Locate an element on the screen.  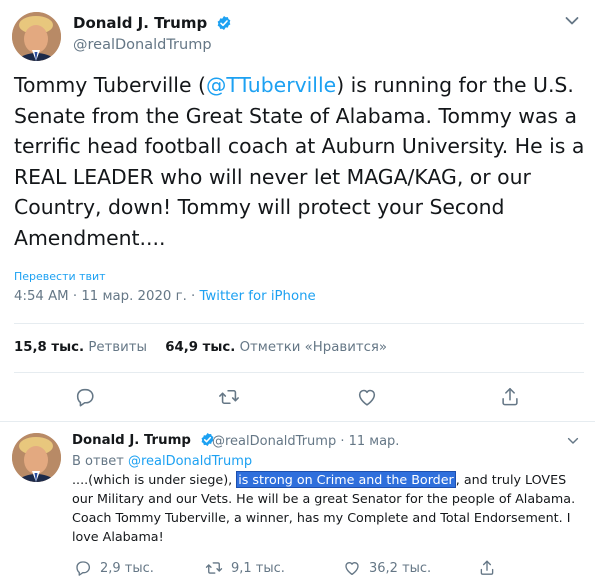
retweet-button is located at coordinates (229, 397).